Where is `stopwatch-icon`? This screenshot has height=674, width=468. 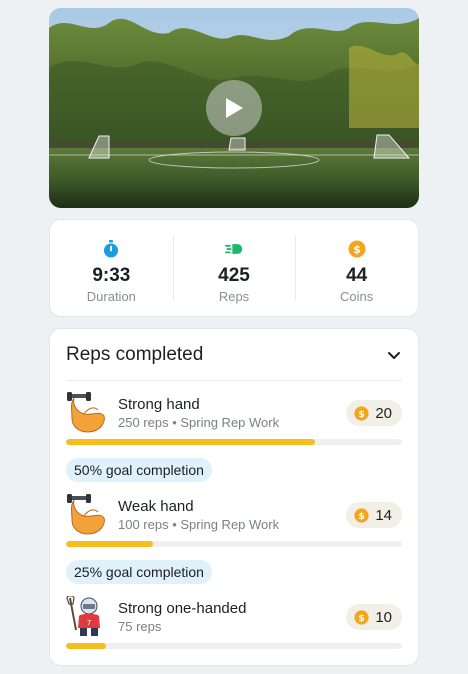 stopwatch-icon is located at coordinates (111, 249).